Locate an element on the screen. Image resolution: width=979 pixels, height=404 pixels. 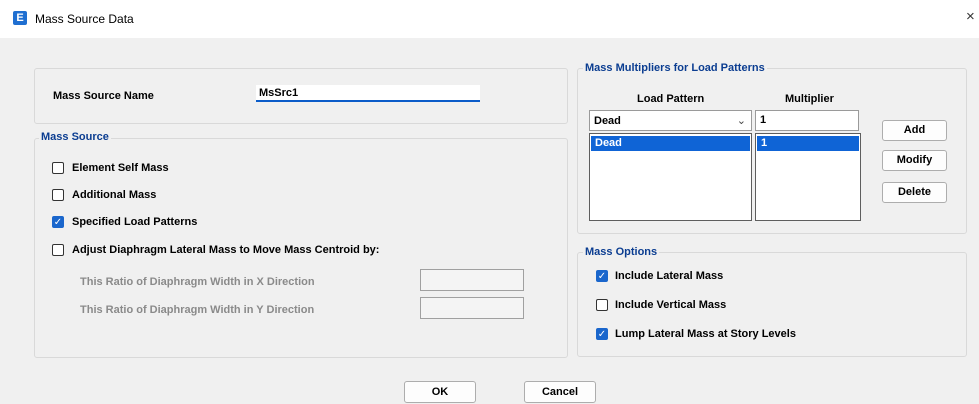
include-vertical-mass-label: Include Vertical Mass is located at coordinates (671, 305).